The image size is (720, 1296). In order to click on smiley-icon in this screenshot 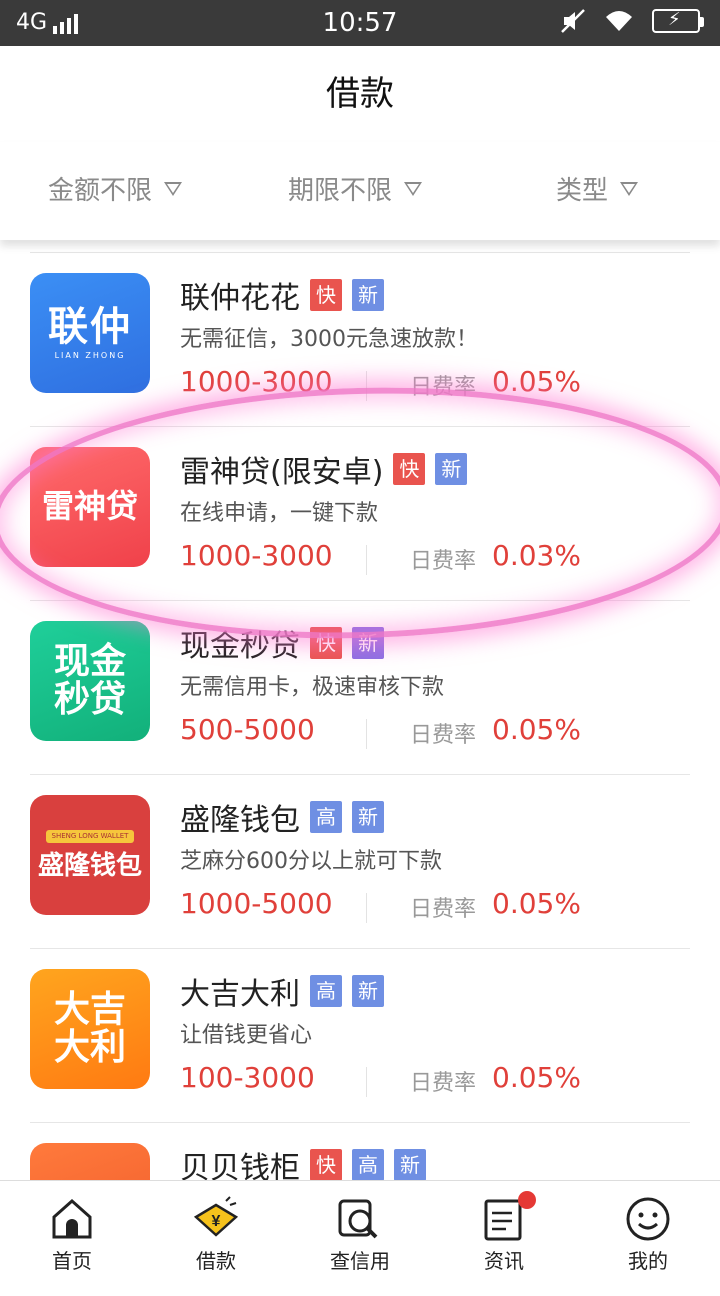, I will do `click(648, 1219)`.